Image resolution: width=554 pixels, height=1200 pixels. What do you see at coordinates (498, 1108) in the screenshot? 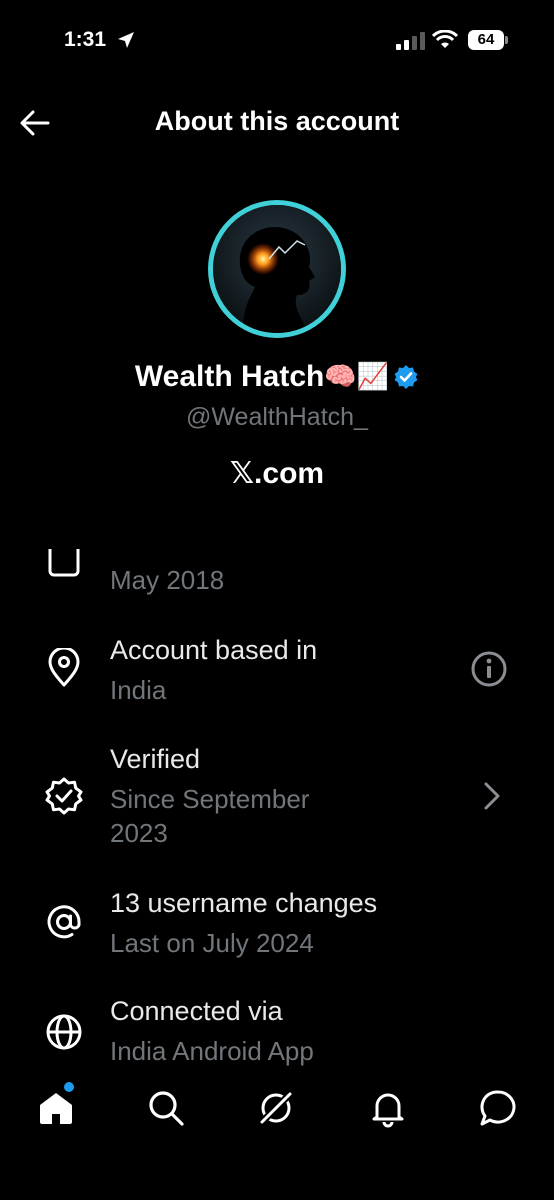
I see `messages-icon` at bounding box center [498, 1108].